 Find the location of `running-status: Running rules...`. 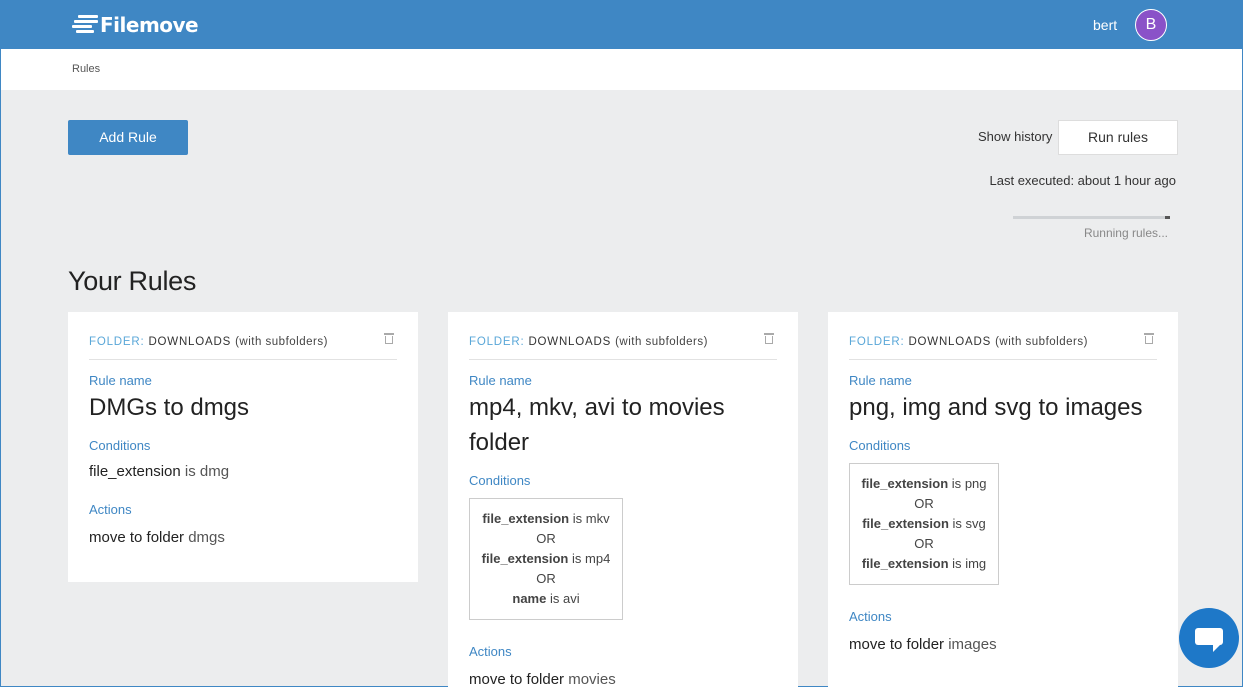

running-status: Running rules... is located at coordinates (1125, 233).